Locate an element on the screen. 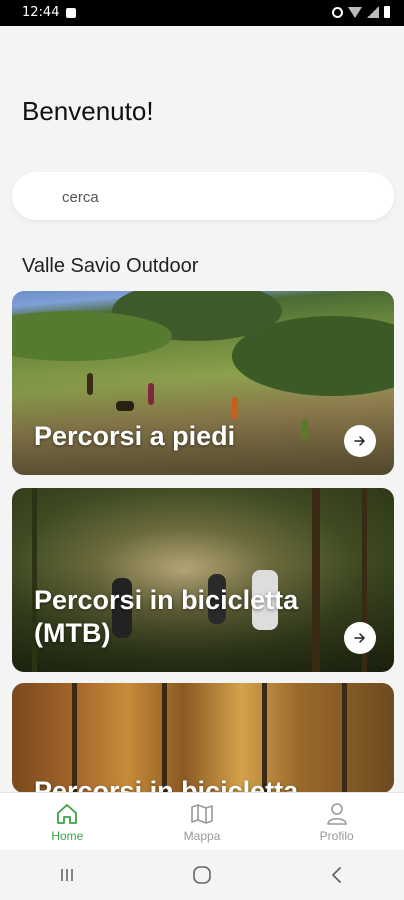 This screenshot has width=404, height=900. card-percorsi-in-bicicletta: Percorsi in bicicletta is located at coordinates (203, 738).